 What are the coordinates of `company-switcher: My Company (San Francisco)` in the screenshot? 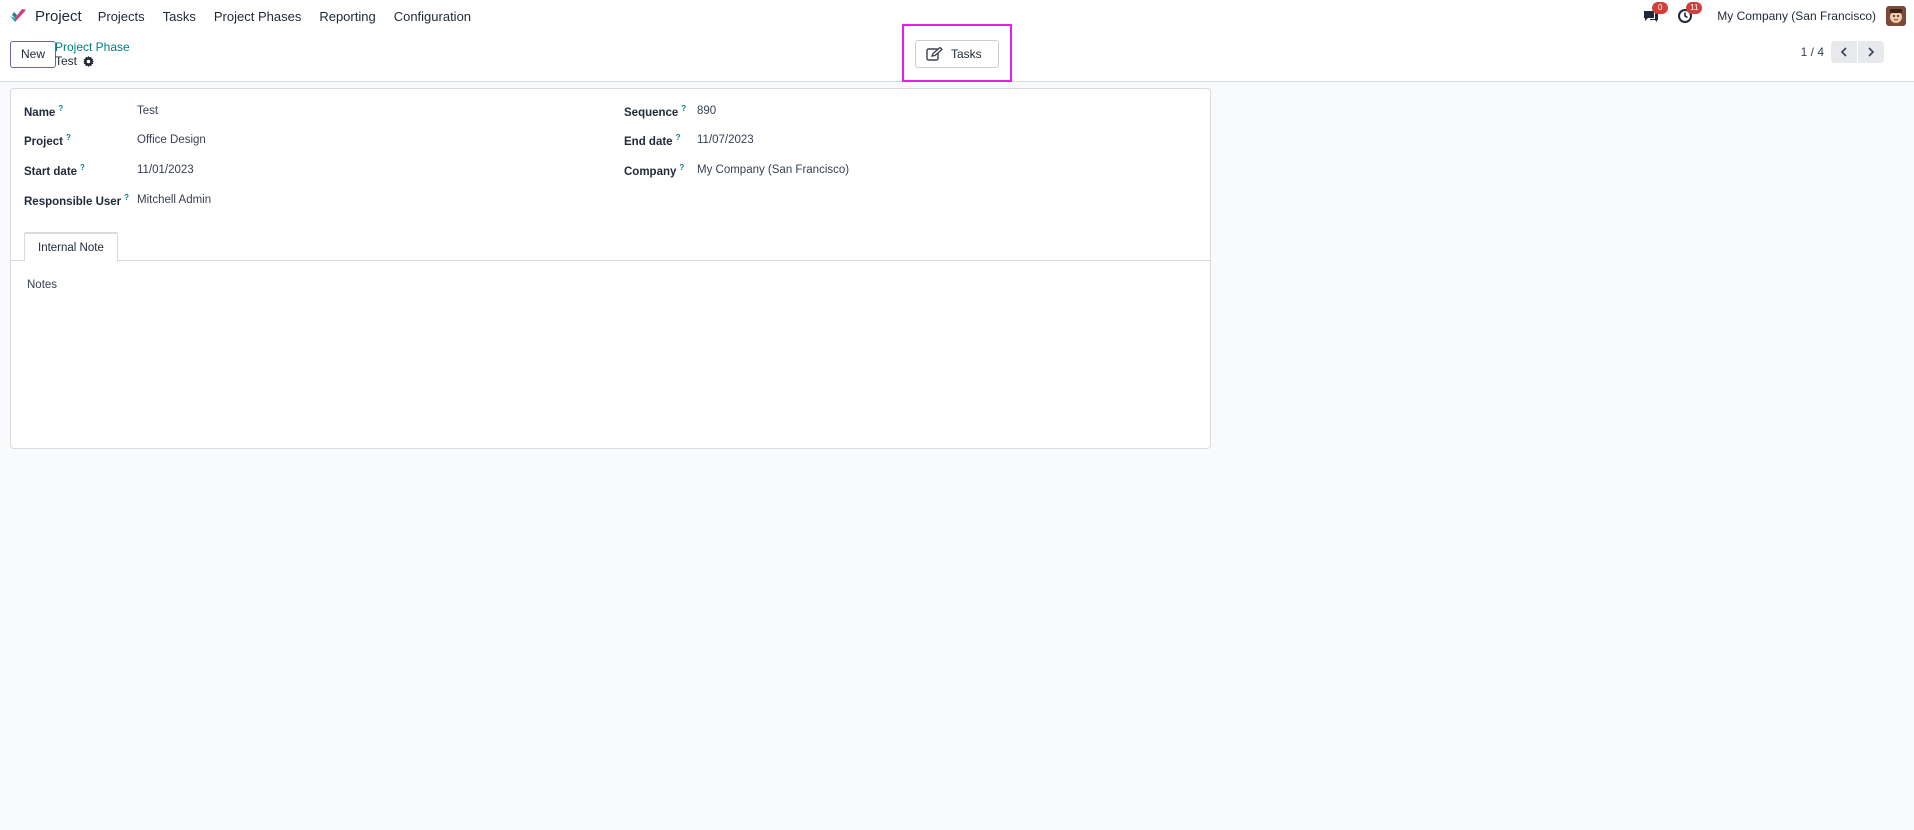 It's located at (1796, 16).